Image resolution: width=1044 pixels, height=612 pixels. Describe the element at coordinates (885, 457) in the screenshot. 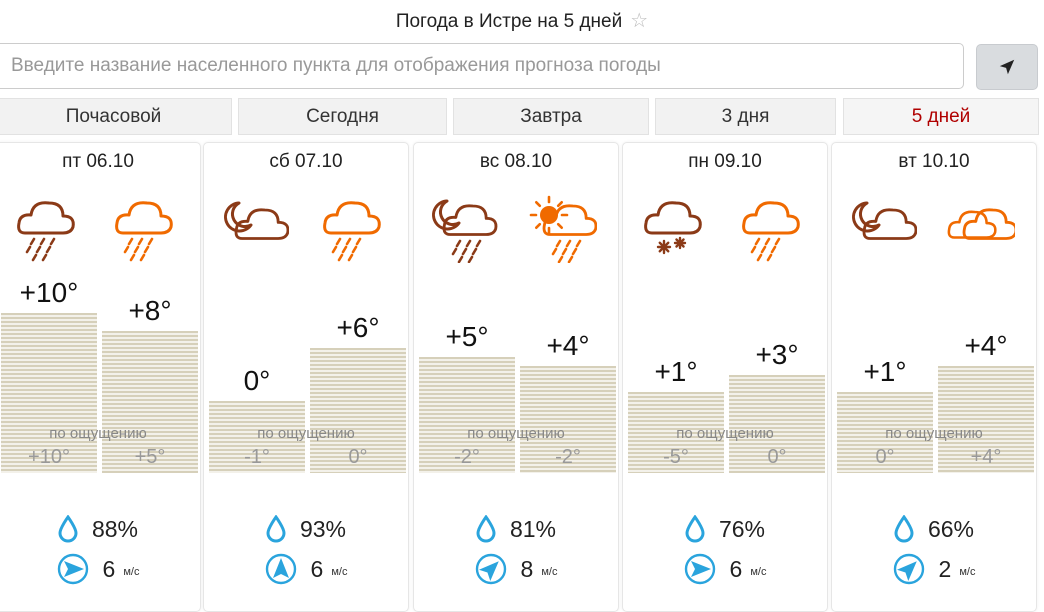

I see `night-feels-like: 0°` at that location.